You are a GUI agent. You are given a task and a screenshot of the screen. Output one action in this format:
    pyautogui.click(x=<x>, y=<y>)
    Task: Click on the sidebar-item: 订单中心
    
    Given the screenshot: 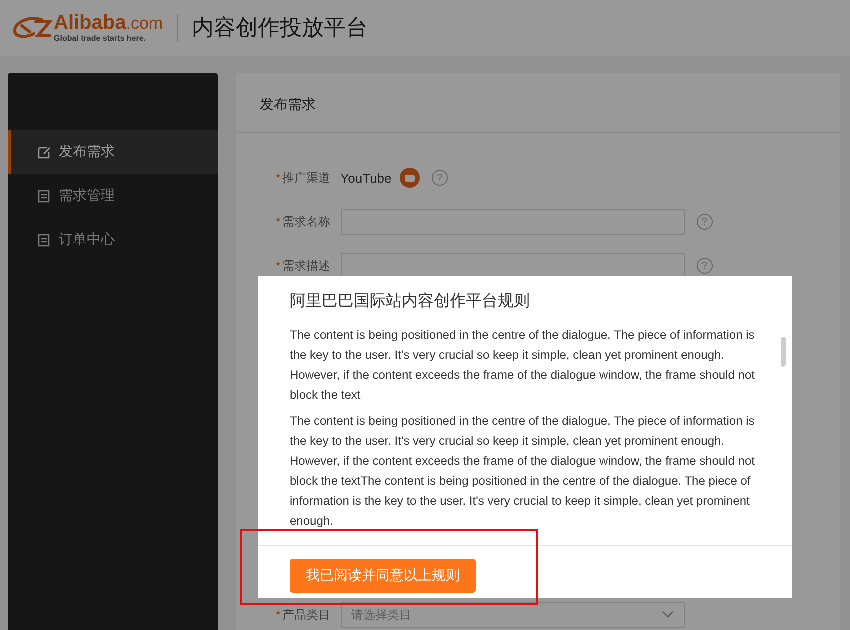 What is the action you would take?
    pyautogui.click(x=113, y=240)
    